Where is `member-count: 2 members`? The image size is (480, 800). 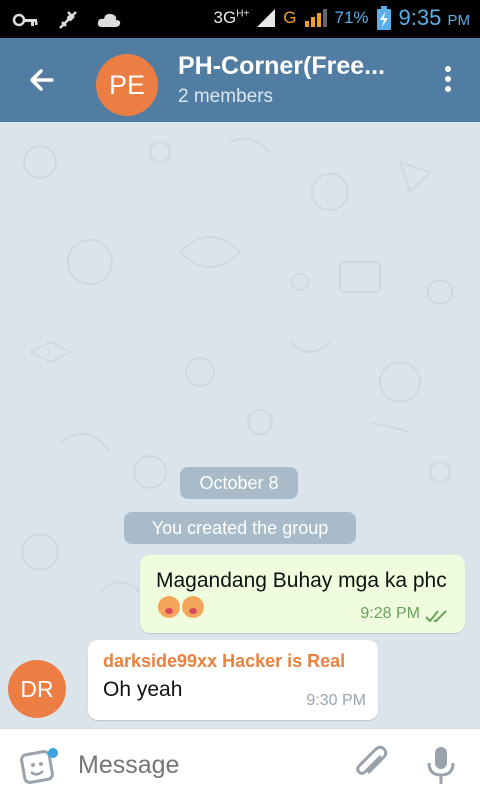
member-count: 2 members is located at coordinates (226, 96).